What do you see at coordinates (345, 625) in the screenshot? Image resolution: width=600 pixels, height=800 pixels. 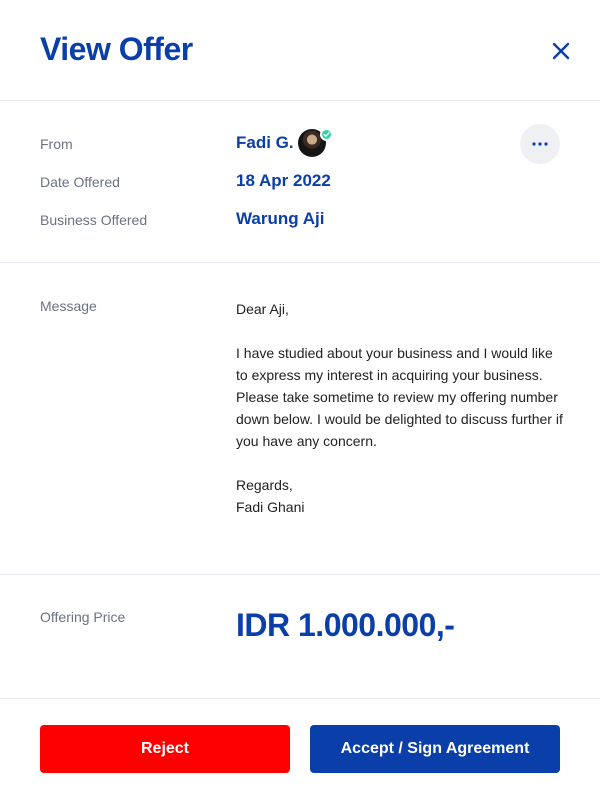 I see `price-value: IDR 1.000.000,-` at bounding box center [345, 625].